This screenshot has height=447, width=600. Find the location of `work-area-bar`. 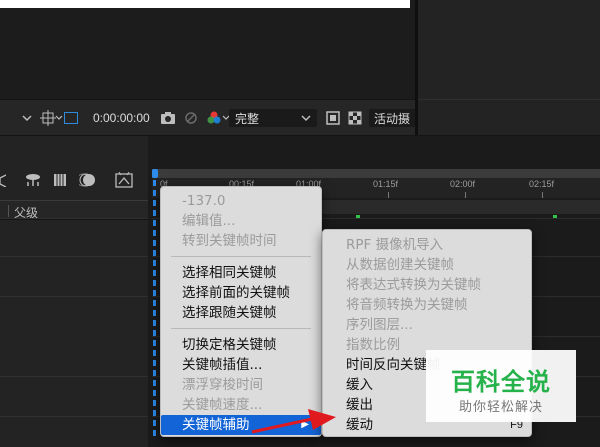

work-area-bar is located at coordinates (376, 173).